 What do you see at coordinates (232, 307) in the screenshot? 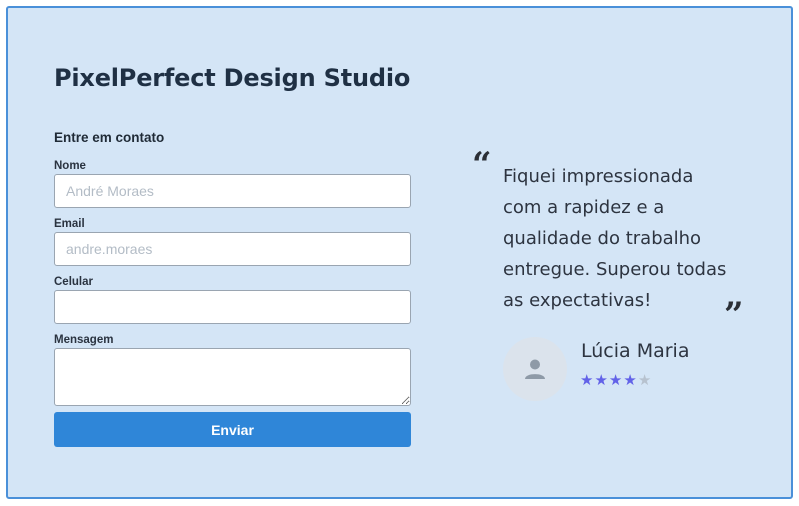
I see `phone-input` at bounding box center [232, 307].